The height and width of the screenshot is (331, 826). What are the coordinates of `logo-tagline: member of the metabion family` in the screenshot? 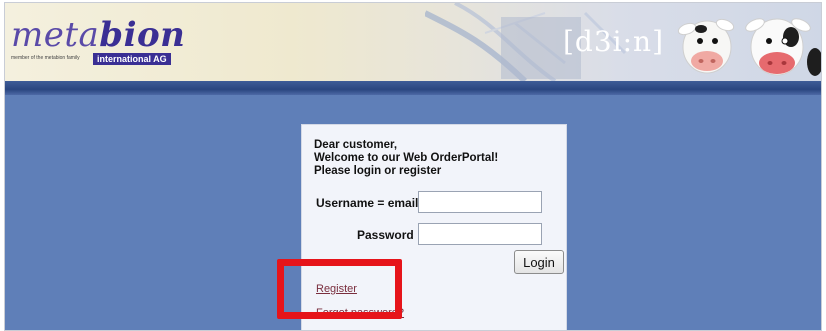 It's located at (45, 58).